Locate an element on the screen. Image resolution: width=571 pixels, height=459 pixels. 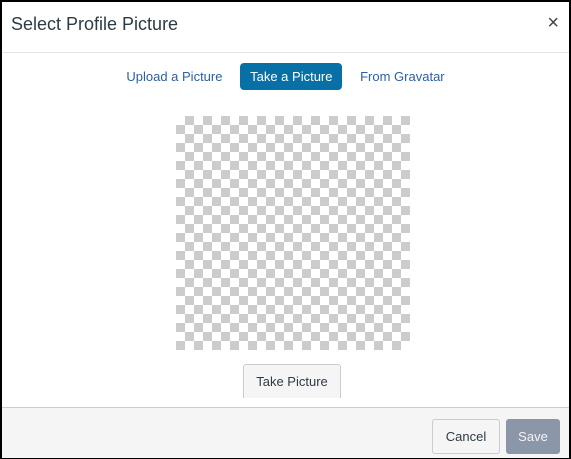
dialog-footer: Cancel Save is located at coordinates (285, 432).